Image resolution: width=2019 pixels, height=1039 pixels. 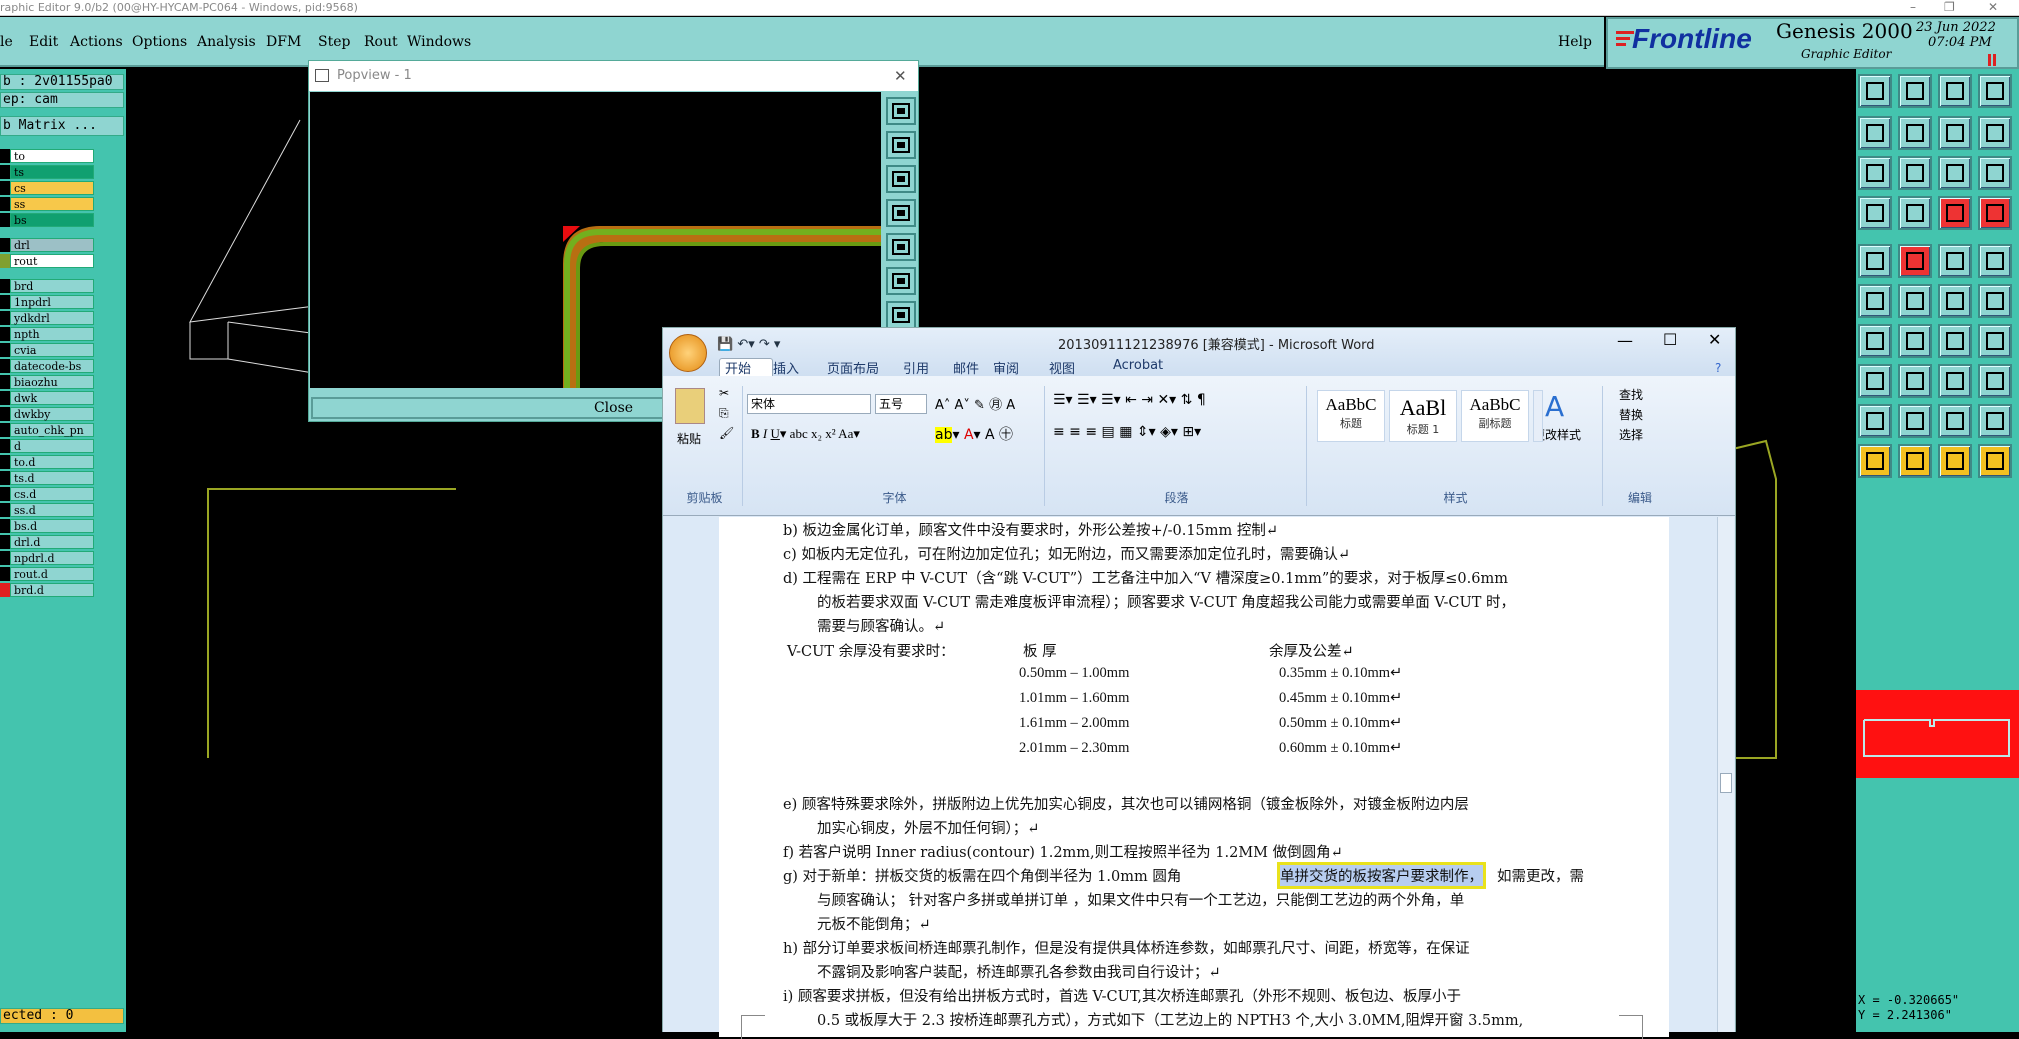 What do you see at coordinates (974, 434) in the screenshot?
I see `highlight-icon: ab▾ A▾ A ㊉` at bounding box center [974, 434].